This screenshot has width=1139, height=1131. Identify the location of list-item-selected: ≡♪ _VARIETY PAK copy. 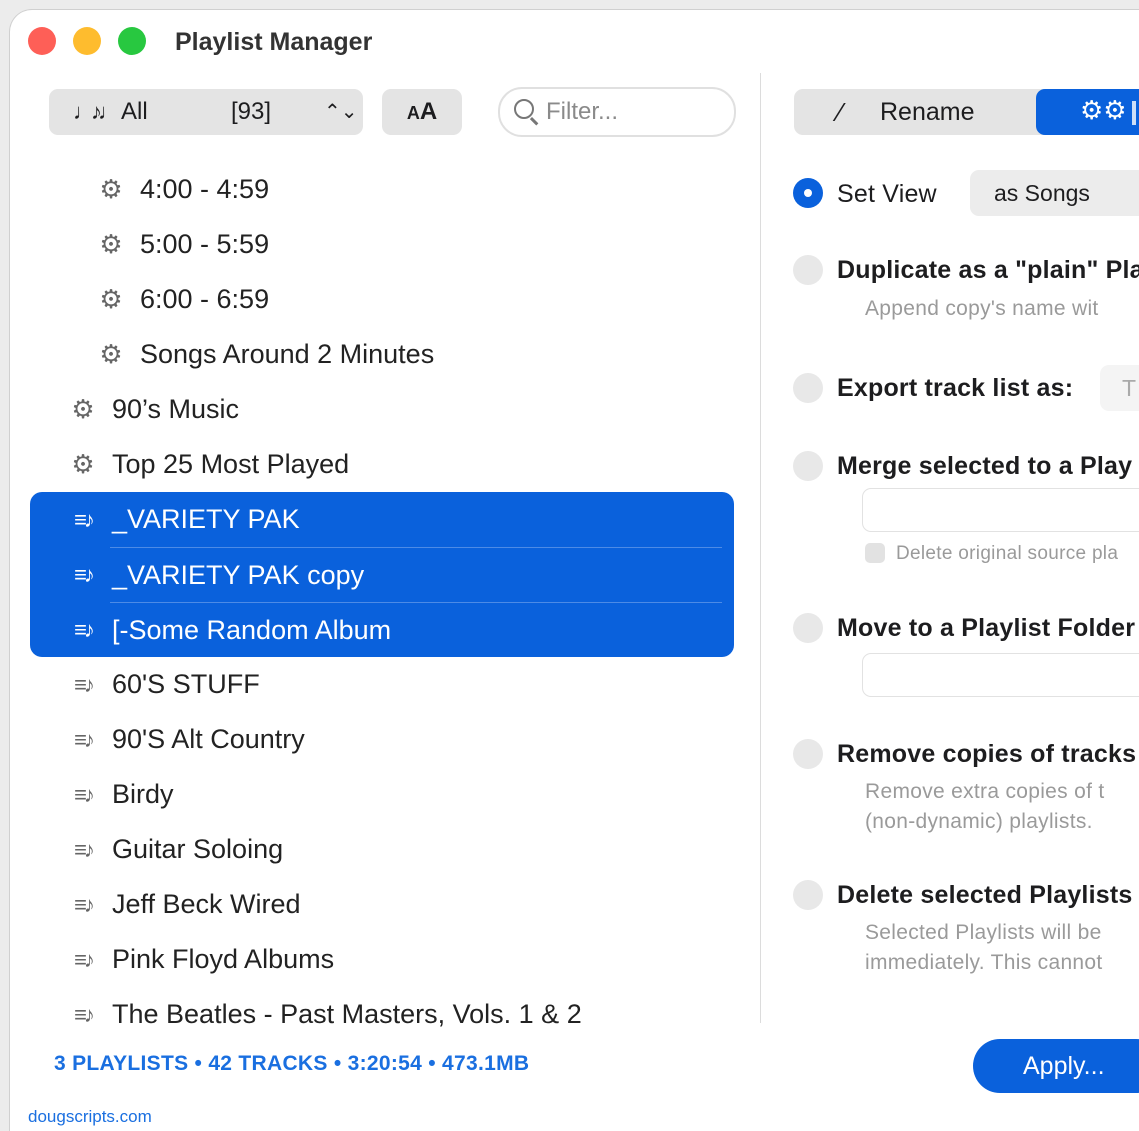
(382, 575).